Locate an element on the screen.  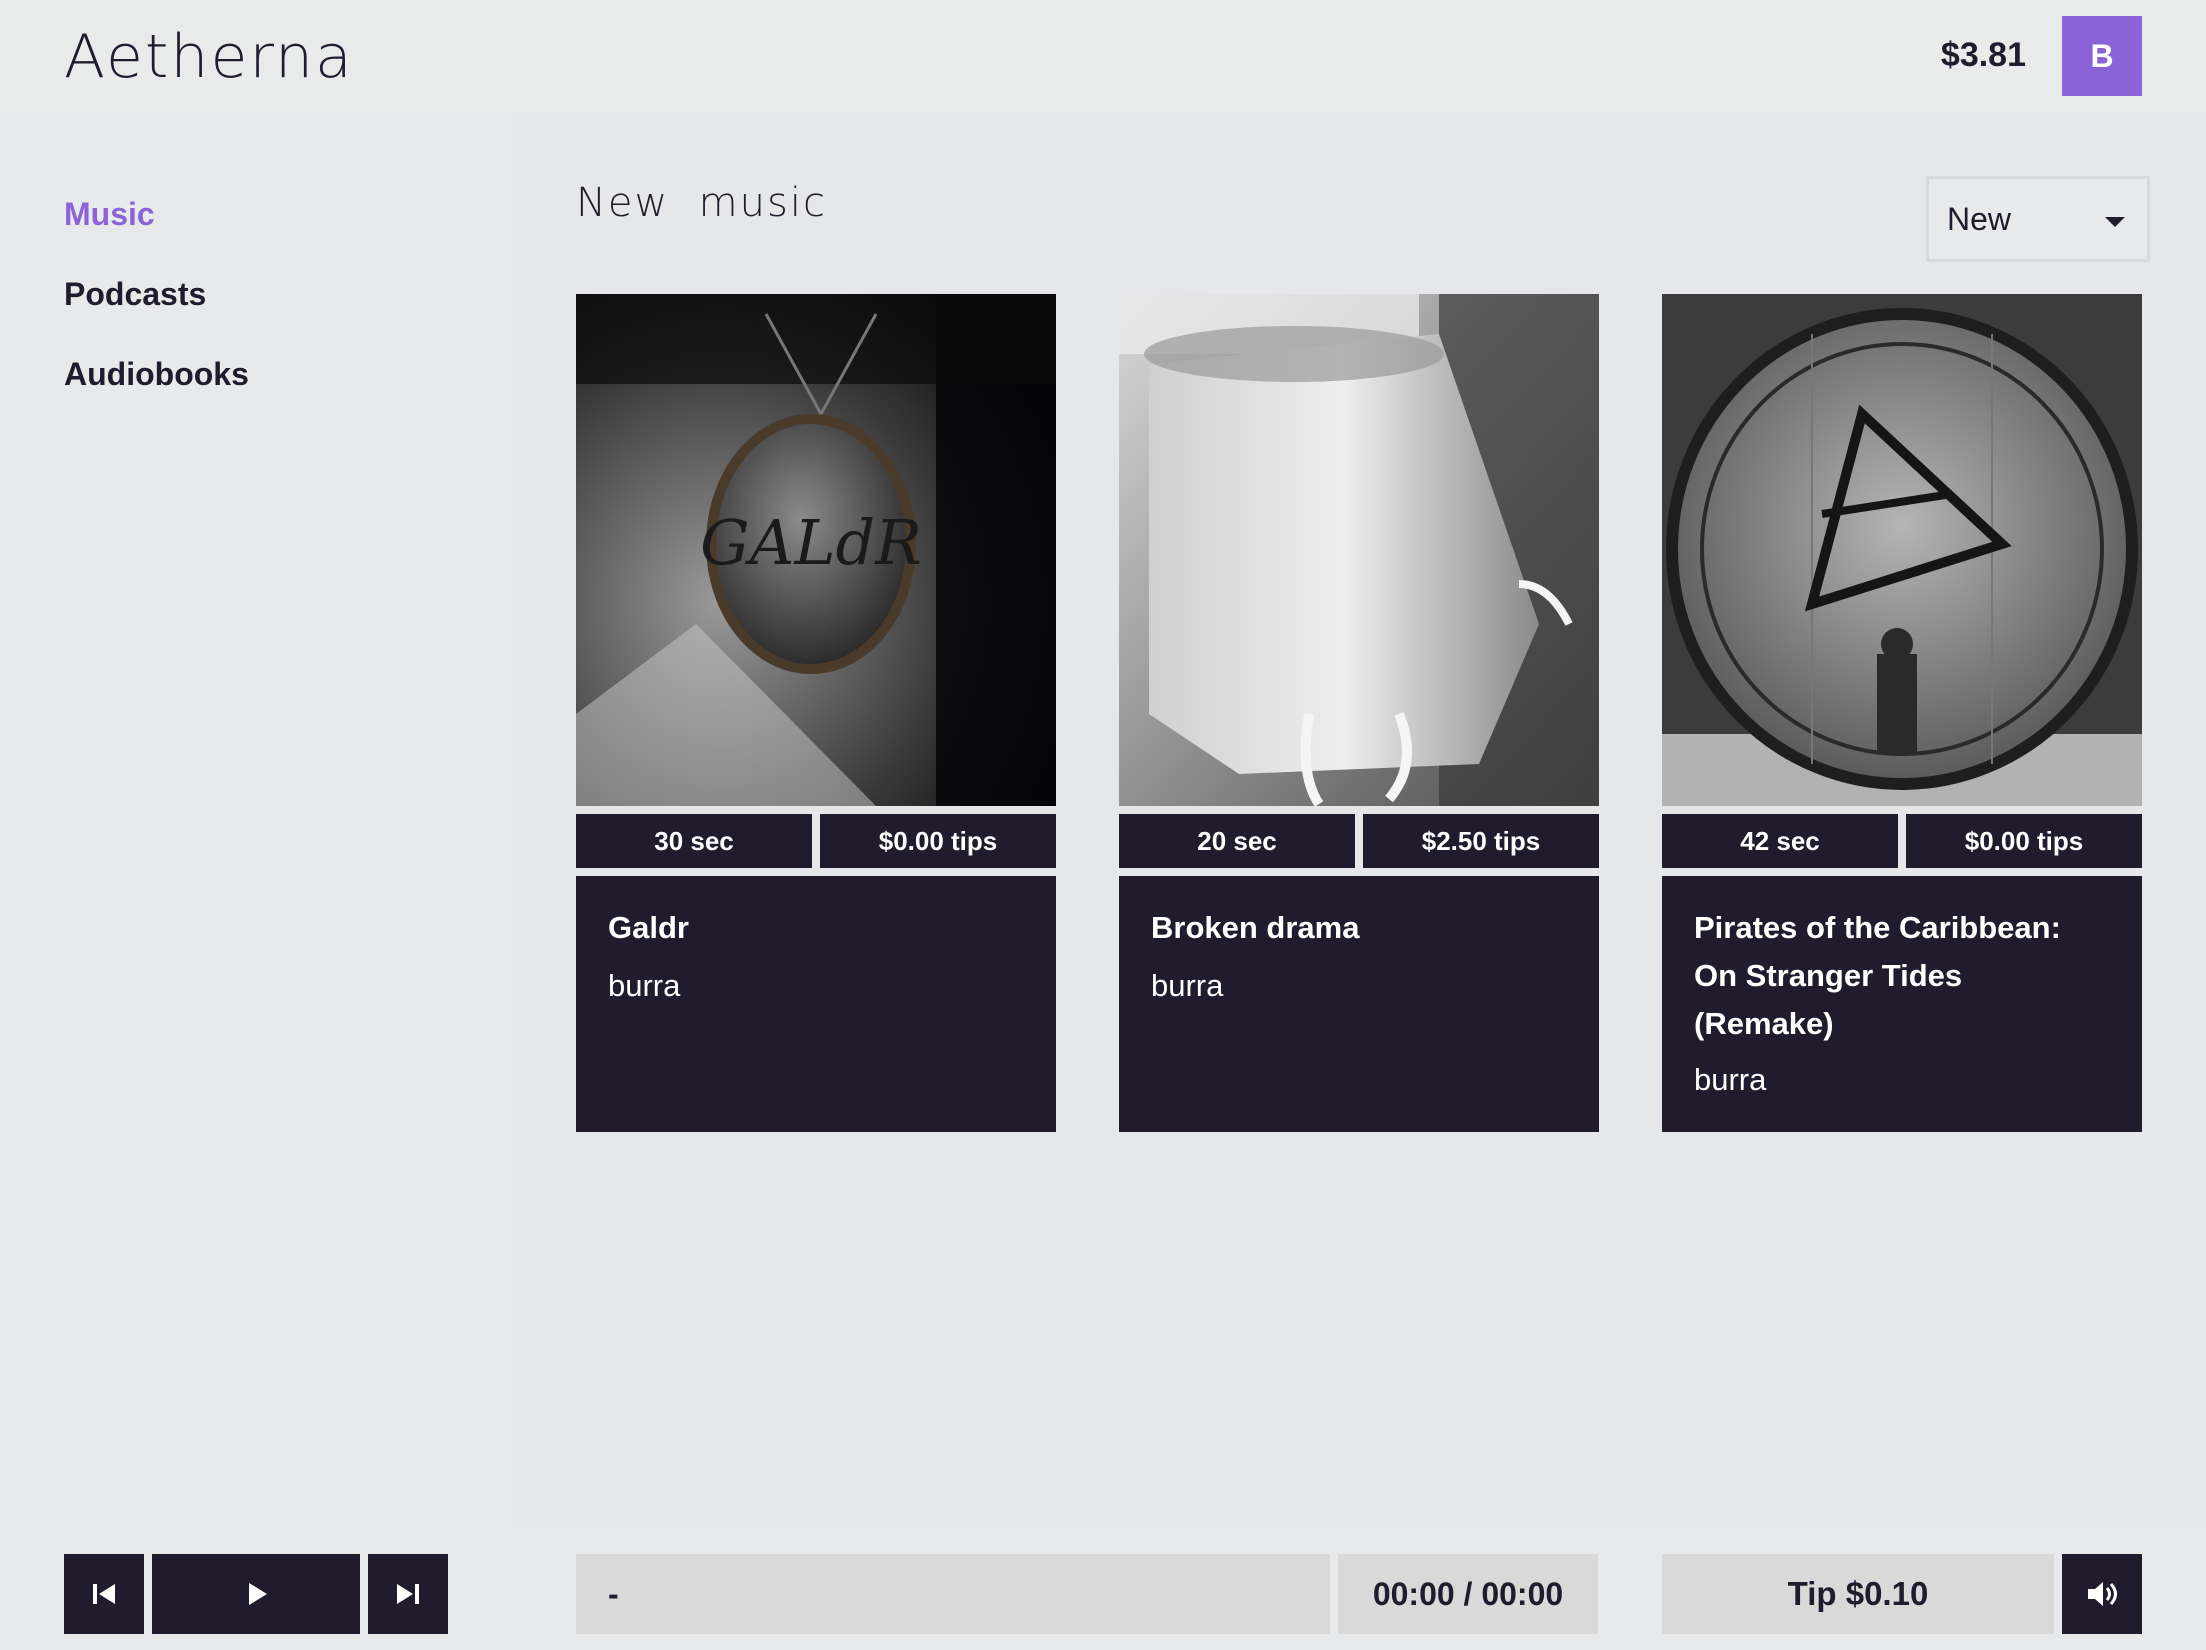
duration-badge: 42 sec is located at coordinates (1780, 841).